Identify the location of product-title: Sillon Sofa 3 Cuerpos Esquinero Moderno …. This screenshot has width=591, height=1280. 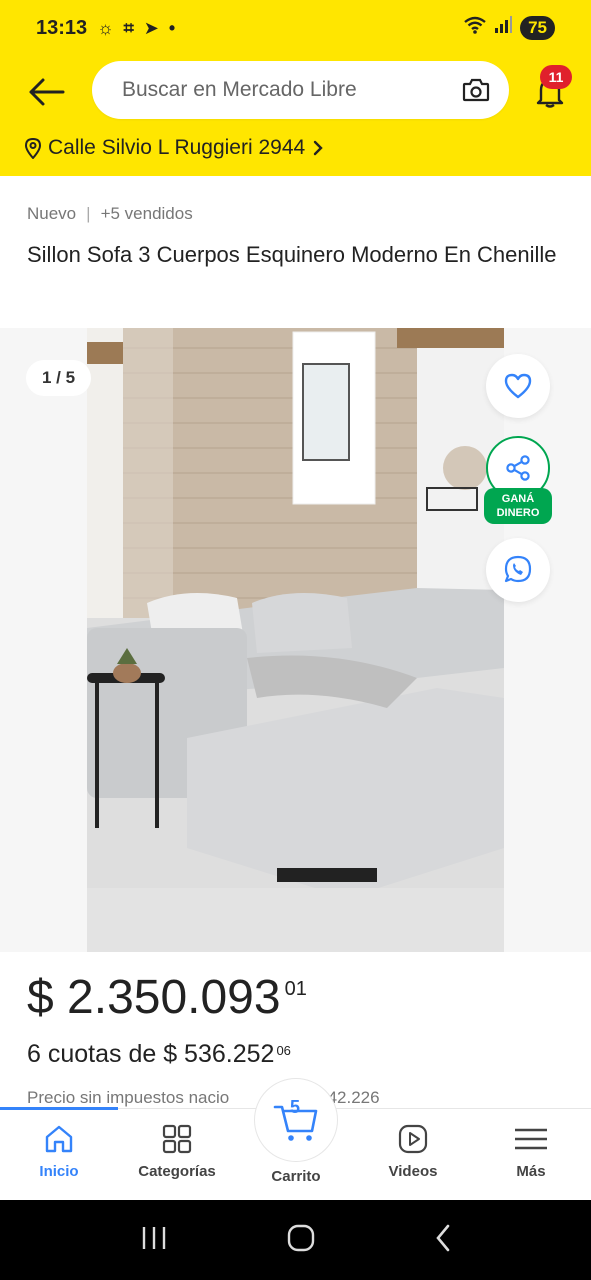
(292, 254).